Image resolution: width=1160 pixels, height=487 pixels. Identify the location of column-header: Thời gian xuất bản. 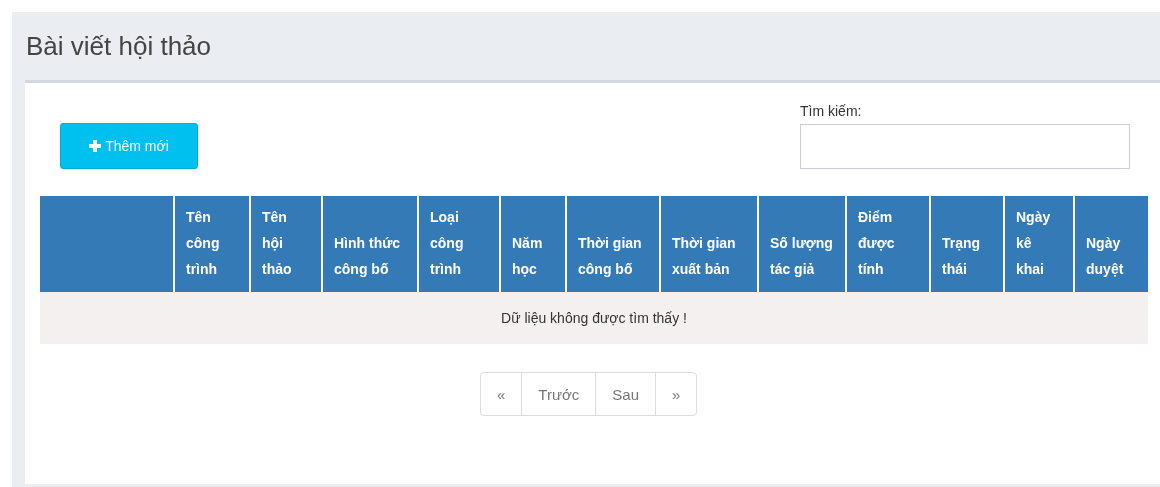
(709, 244).